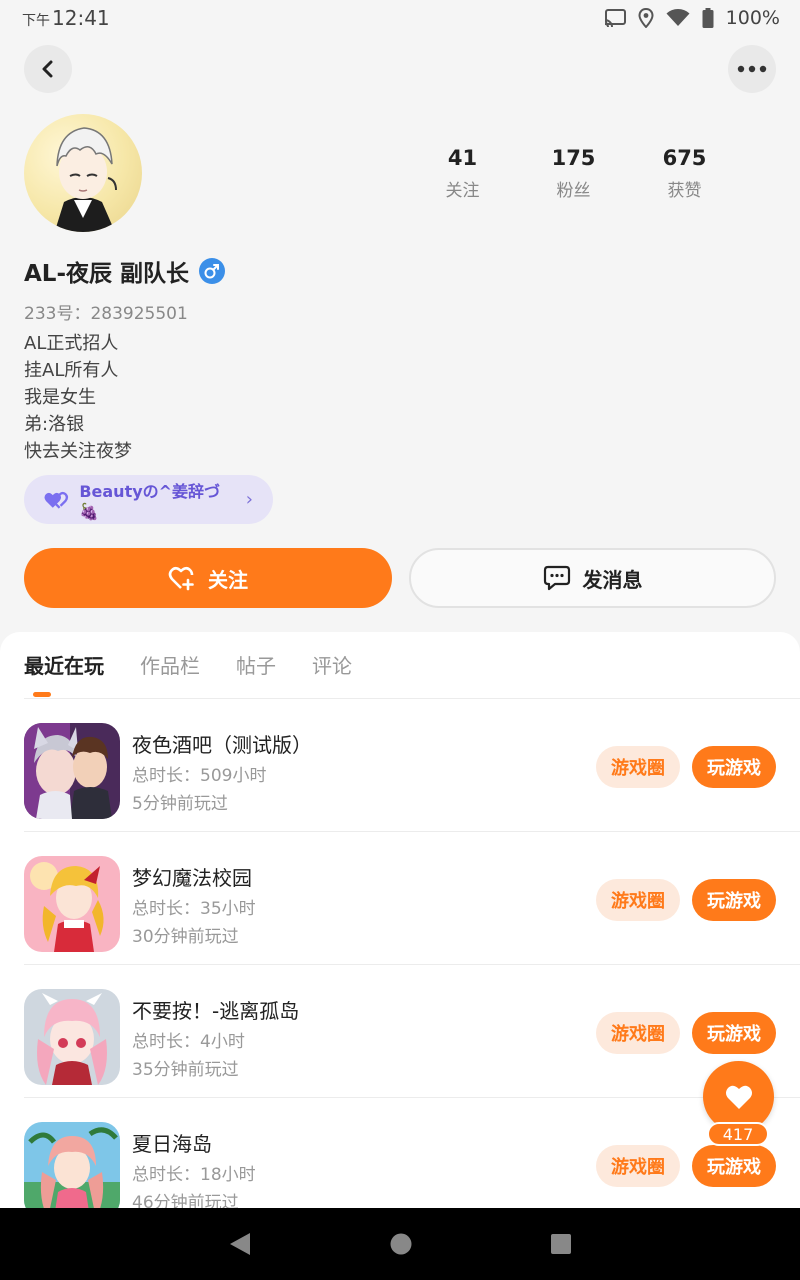  What do you see at coordinates (462, 173) in the screenshot?
I see `stat-following: 41 关注` at bounding box center [462, 173].